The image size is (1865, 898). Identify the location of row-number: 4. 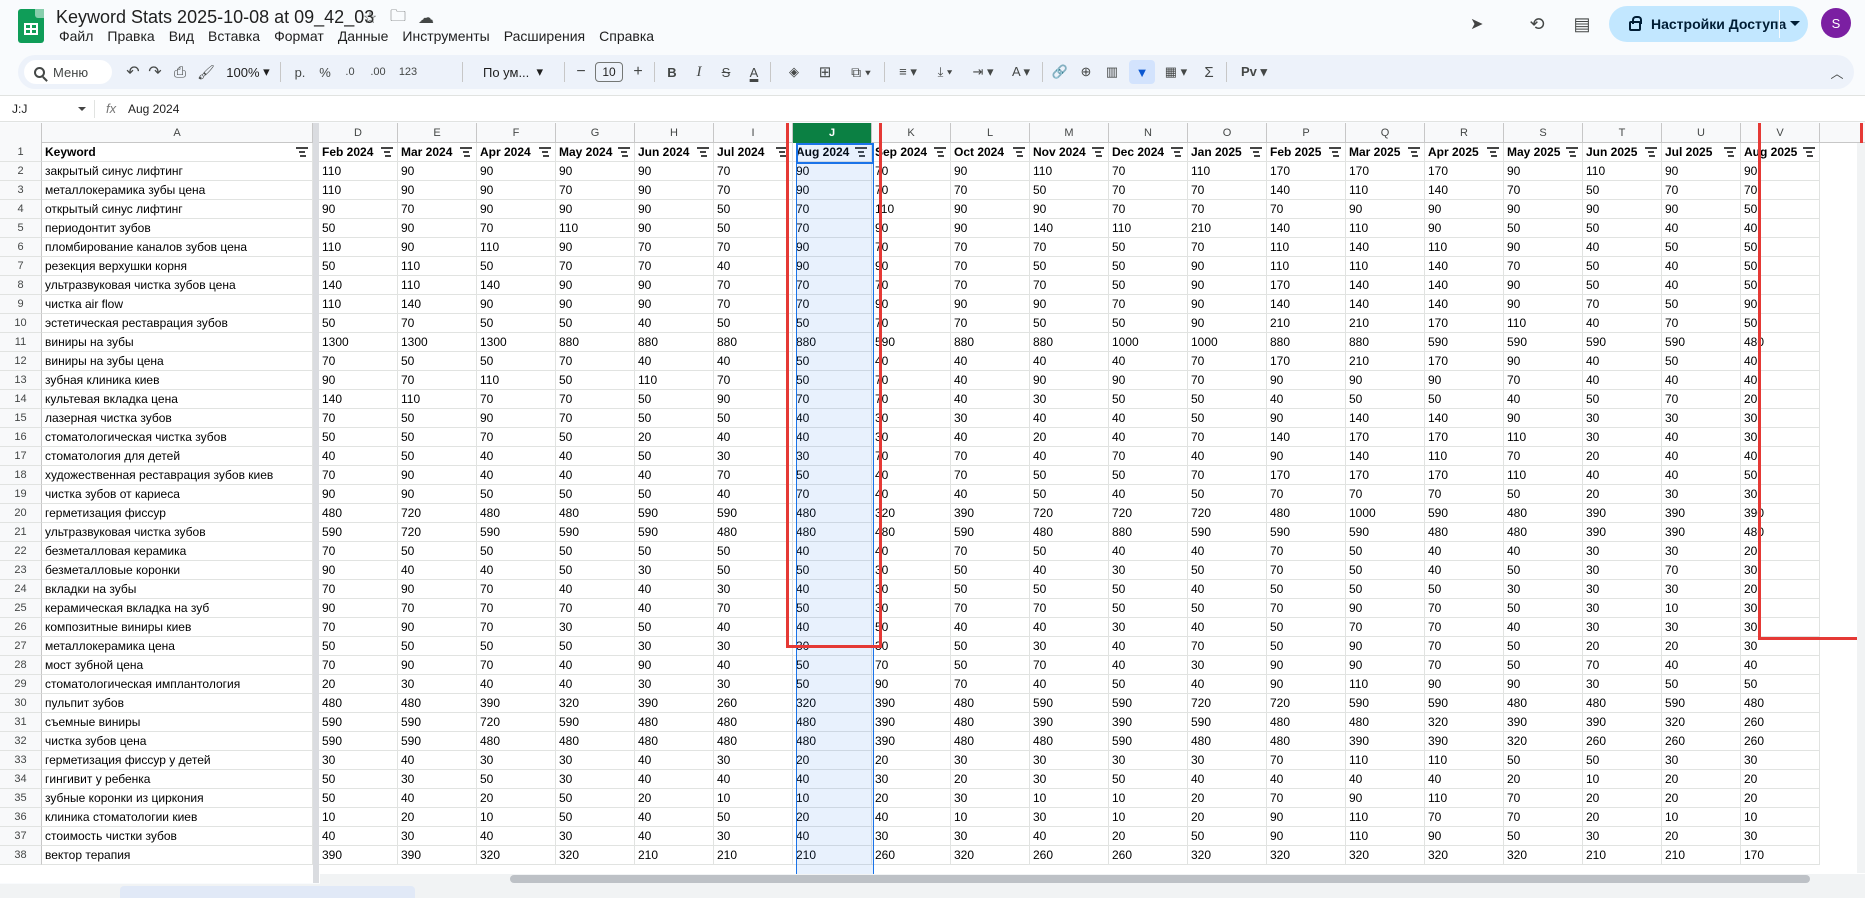
(21, 209).